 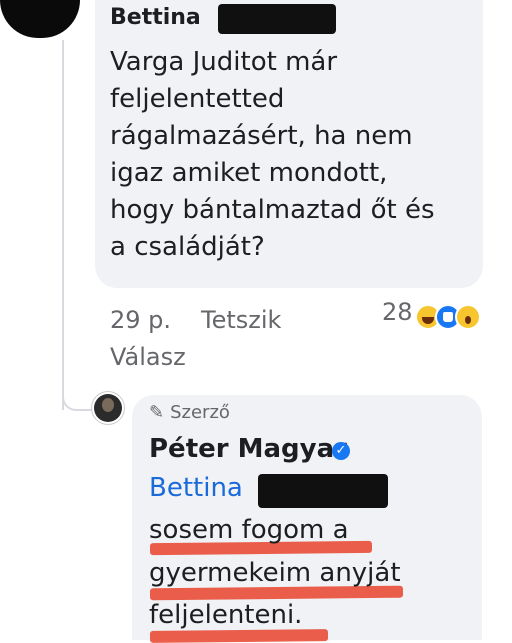 What do you see at coordinates (196, 488) in the screenshot?
I see `mention-link: Bettina` at bounding box center [196, 488].